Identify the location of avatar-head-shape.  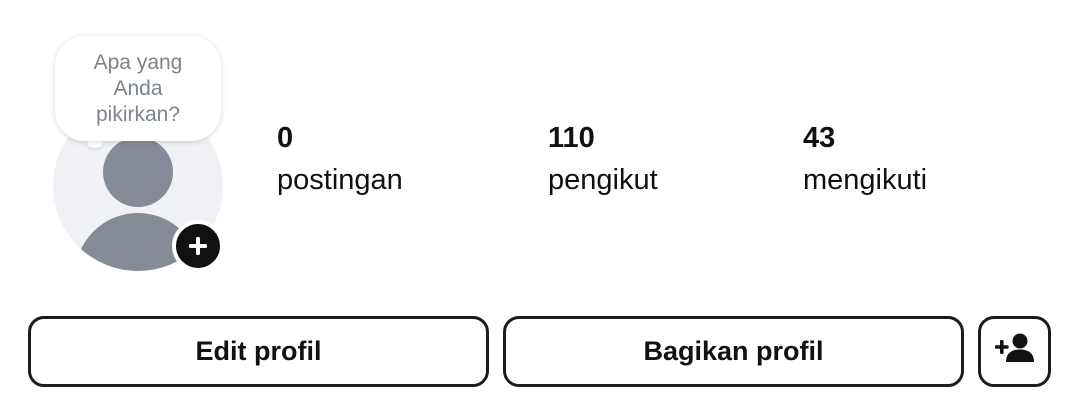
(138, 172).